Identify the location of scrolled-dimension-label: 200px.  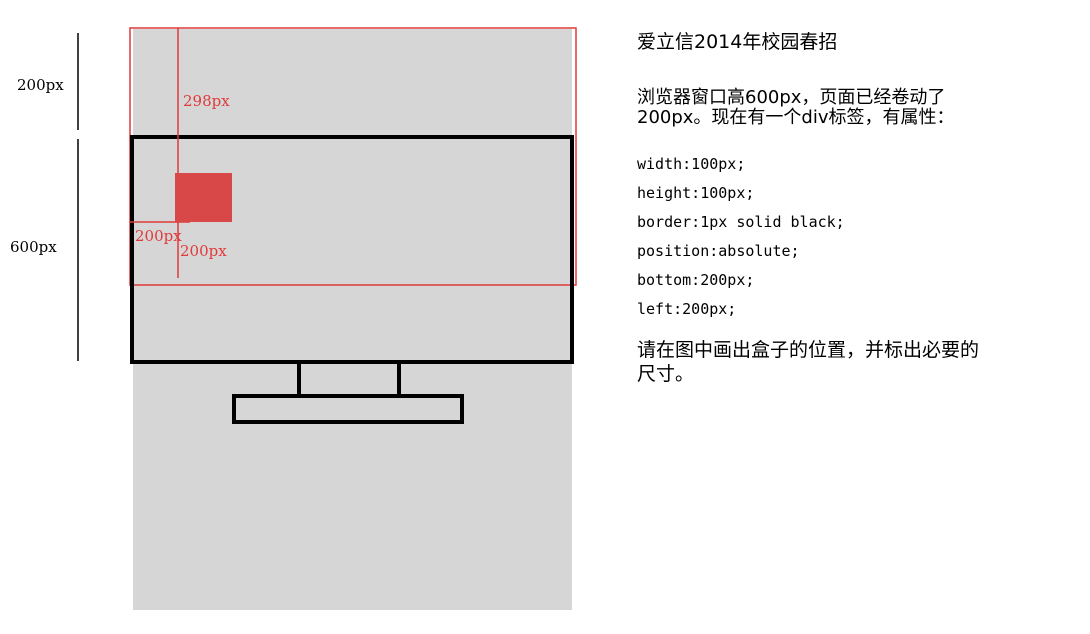
(40, 85).